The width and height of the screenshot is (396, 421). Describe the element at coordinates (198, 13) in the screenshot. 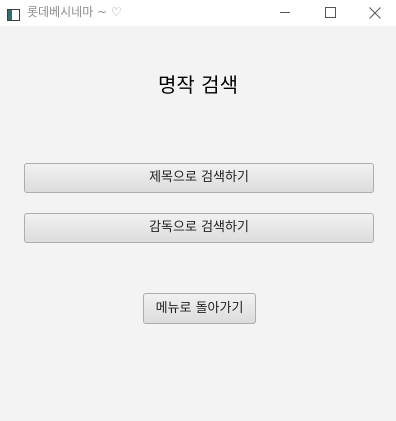

I see `title-bar: 롯데베시네마 ~ ♡` at that location.